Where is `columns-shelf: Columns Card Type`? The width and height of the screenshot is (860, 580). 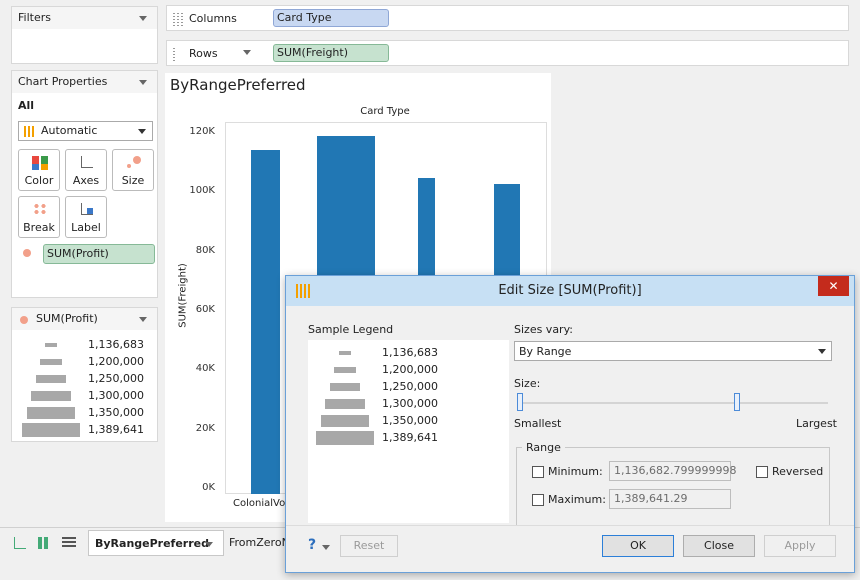 columns-shelf: Columns Card Type is located at coordinates (507, 18).